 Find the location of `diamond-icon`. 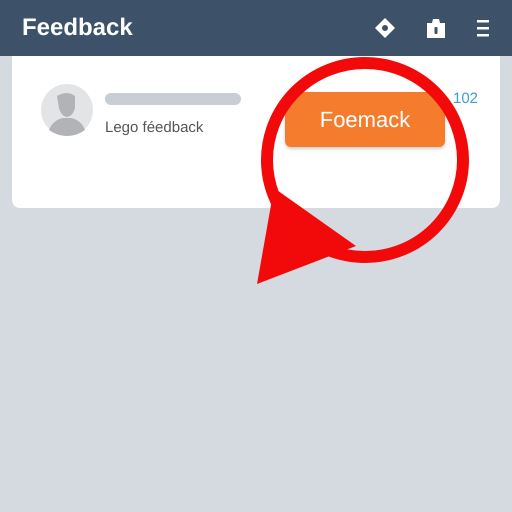

diamond-icon is located at coordinates (385, 28).